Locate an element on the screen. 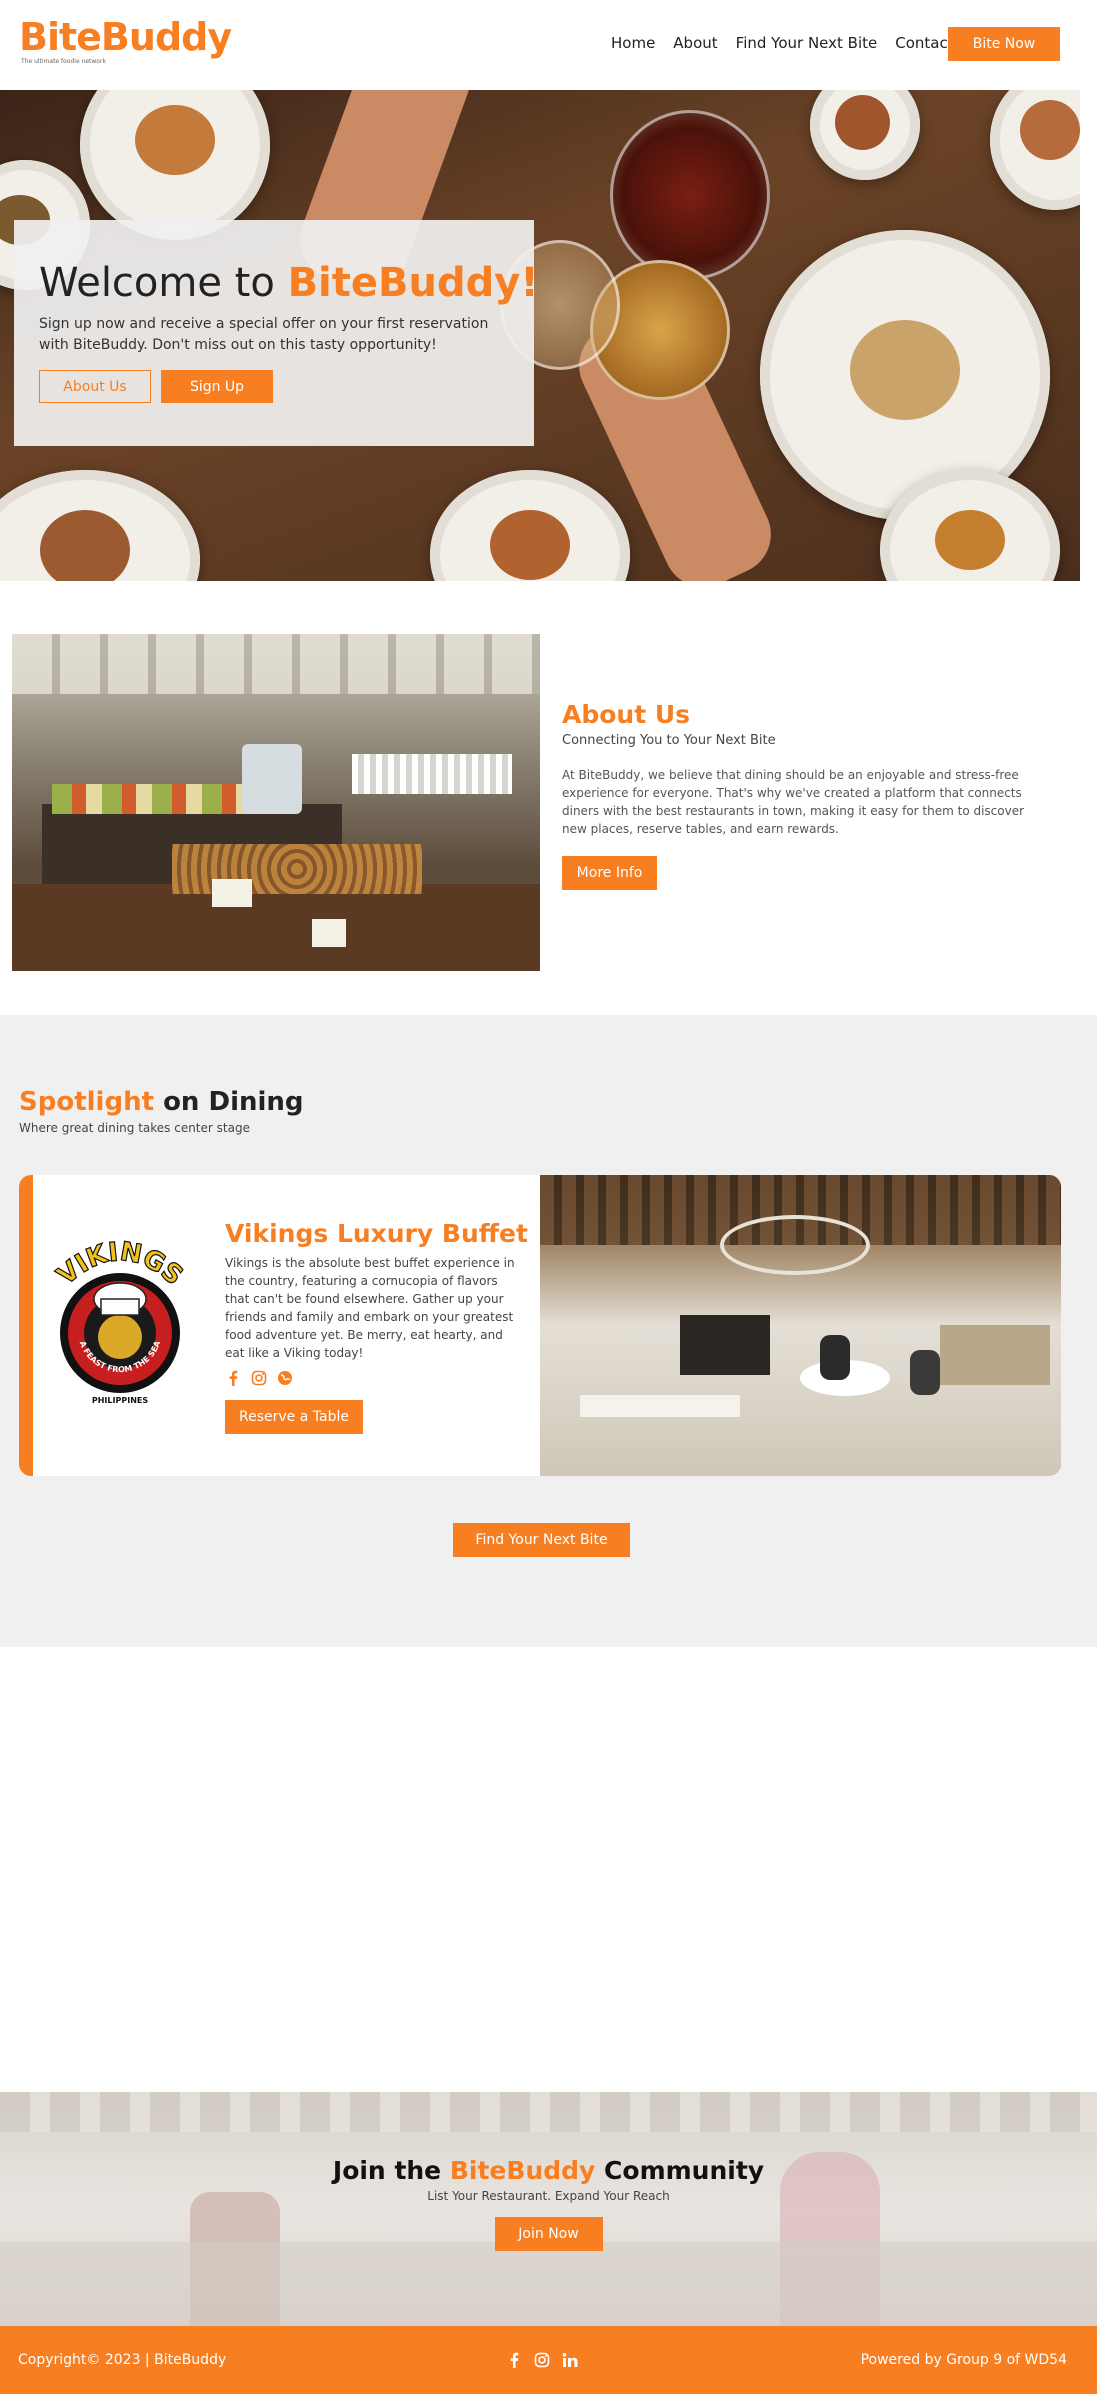 The image size is (1097, 2394). spotlight-subtitle: Where great dining takes center stage is located at coordinates (134, 1128).